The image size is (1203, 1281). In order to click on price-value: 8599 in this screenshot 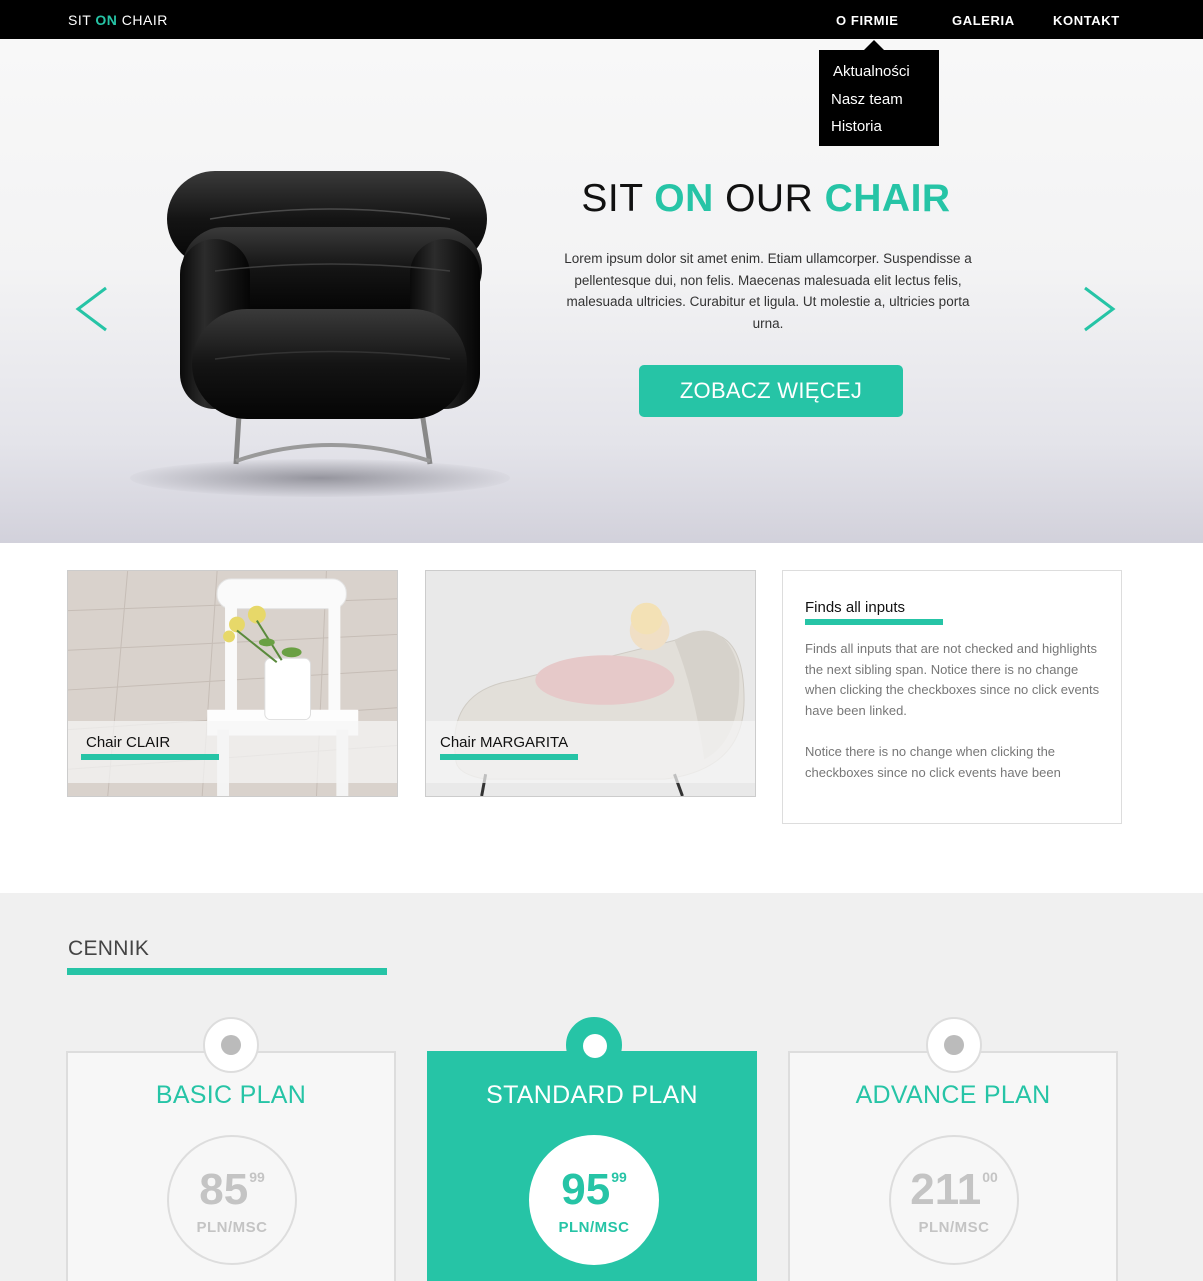, I will do `click(232, 1190)`.